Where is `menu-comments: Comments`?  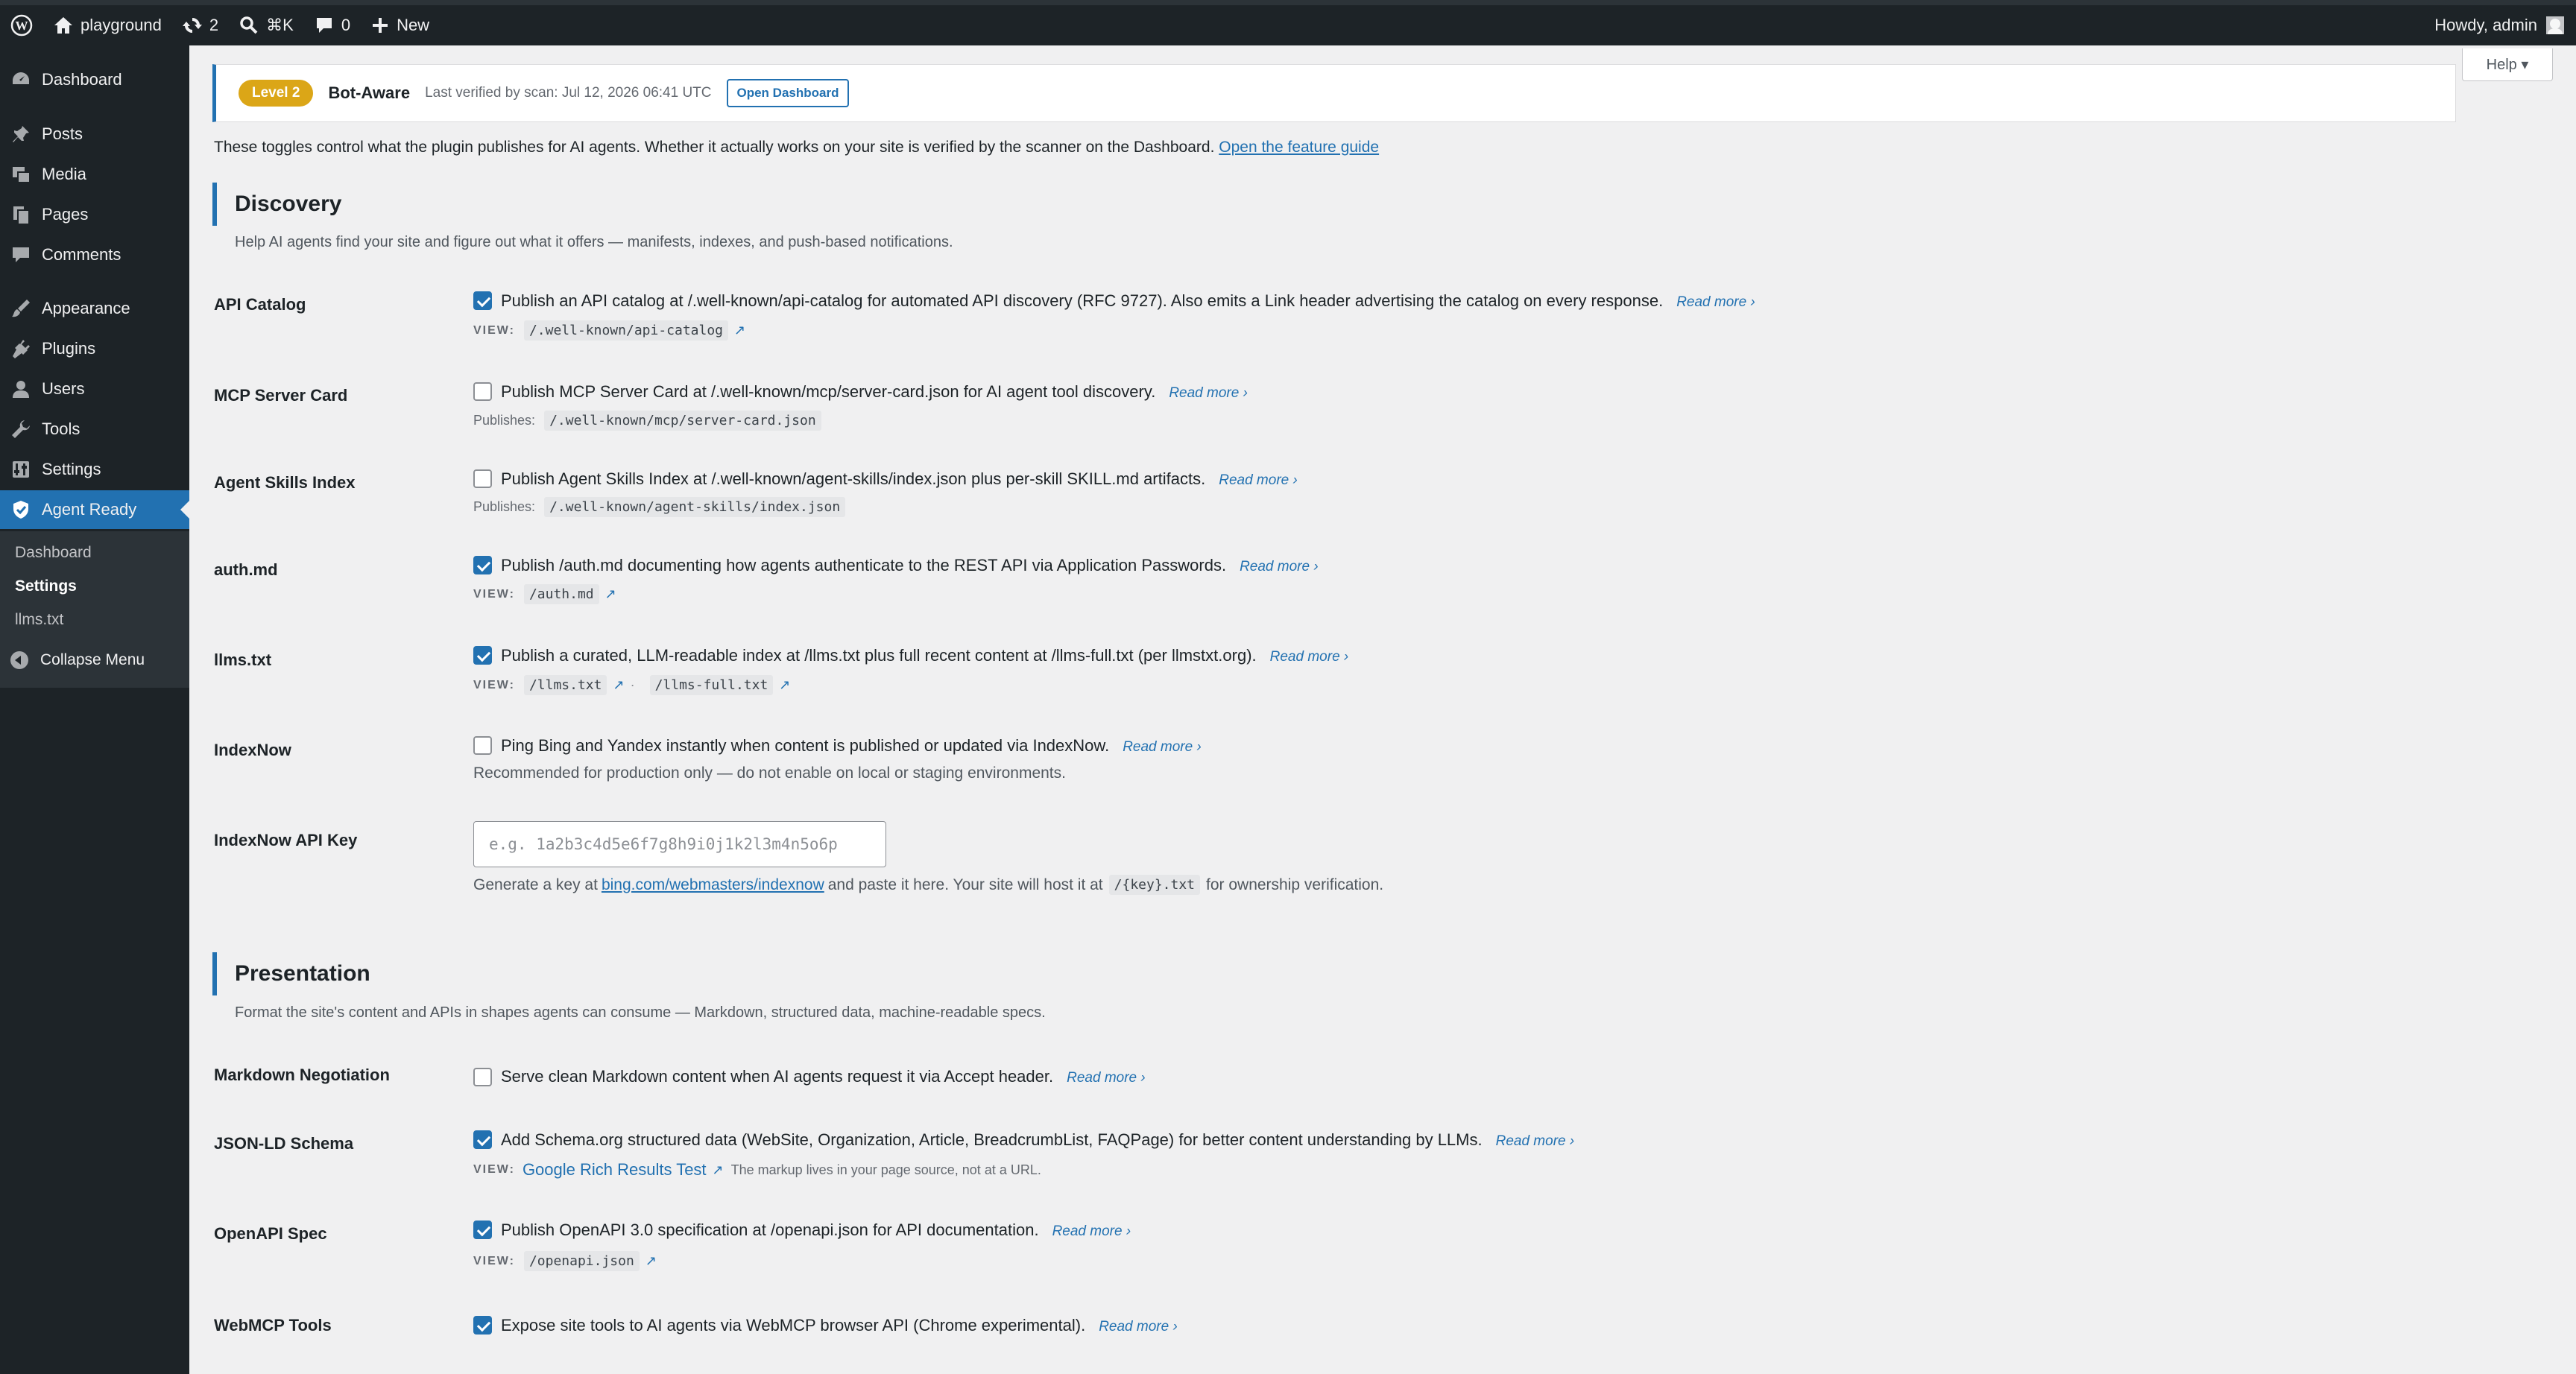
menu-comments: Comments is located at coordinates (94, 254).